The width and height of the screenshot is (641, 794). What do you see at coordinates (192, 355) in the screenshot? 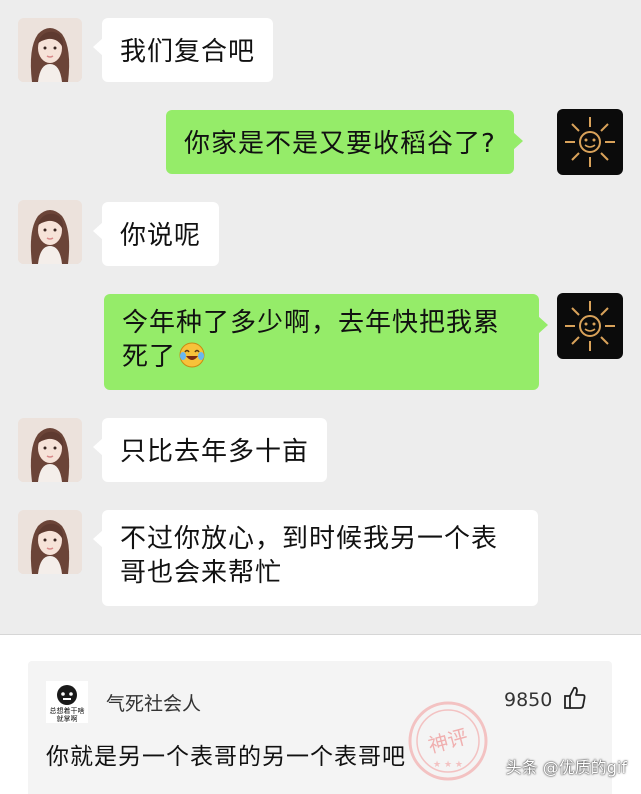
I see `laughing-crying-emoji-icon` at bounding box center [192, 355].